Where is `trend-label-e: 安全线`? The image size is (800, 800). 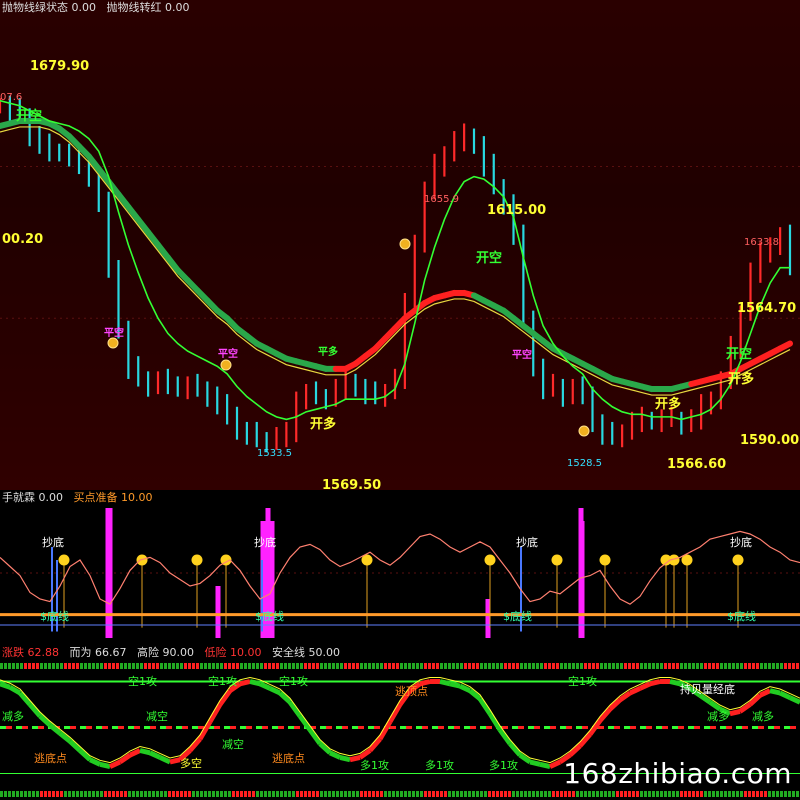 trend-label-e: 安全线 is located at coordinates (288, 652).